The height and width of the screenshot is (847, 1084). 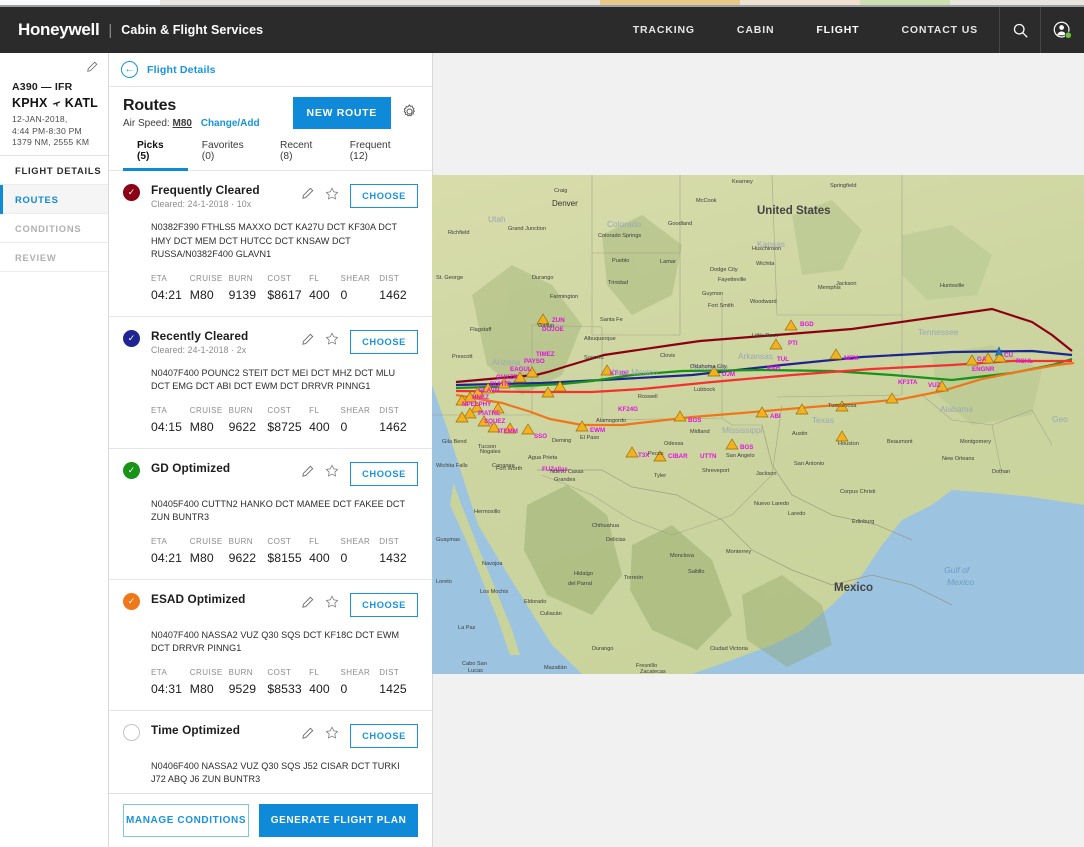 What do you see at coordinates (982, 359) in the screenshot?
I see `waypoint-label-ga: GA` at bounding box center [982, 359].